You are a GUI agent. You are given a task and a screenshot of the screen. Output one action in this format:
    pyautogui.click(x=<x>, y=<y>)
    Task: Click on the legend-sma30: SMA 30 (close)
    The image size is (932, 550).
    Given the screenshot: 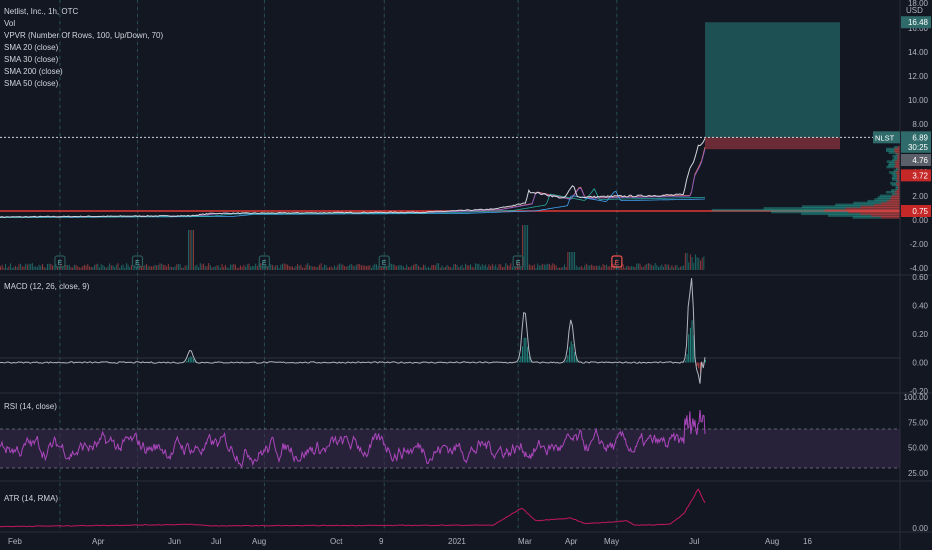 What is the action you would take?
    pyautogui.click(x=31, y=59)
    